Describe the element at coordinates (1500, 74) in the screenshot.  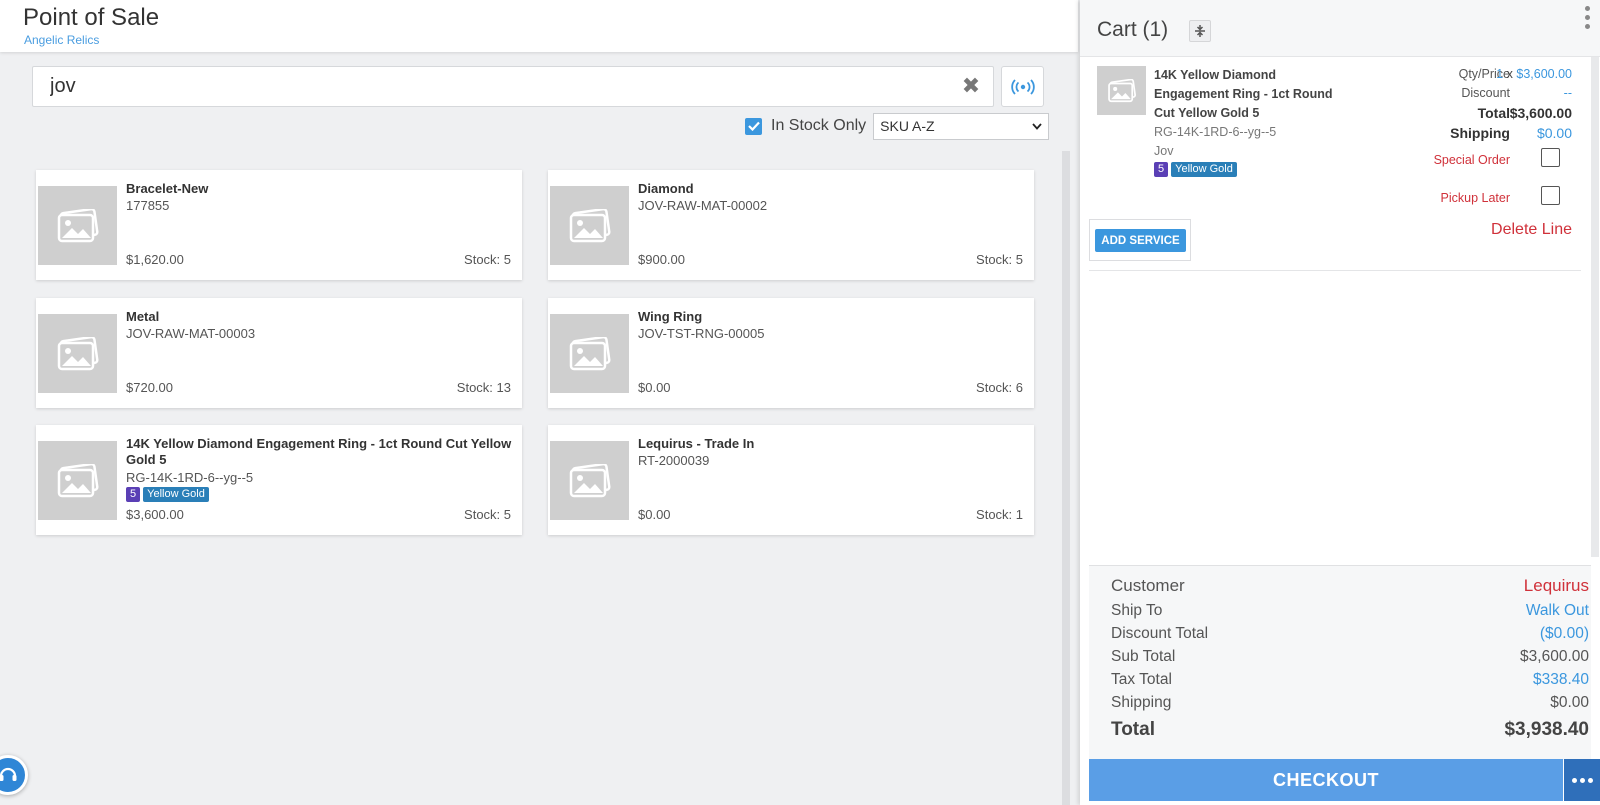
I see `qty-value: 1` at that location.